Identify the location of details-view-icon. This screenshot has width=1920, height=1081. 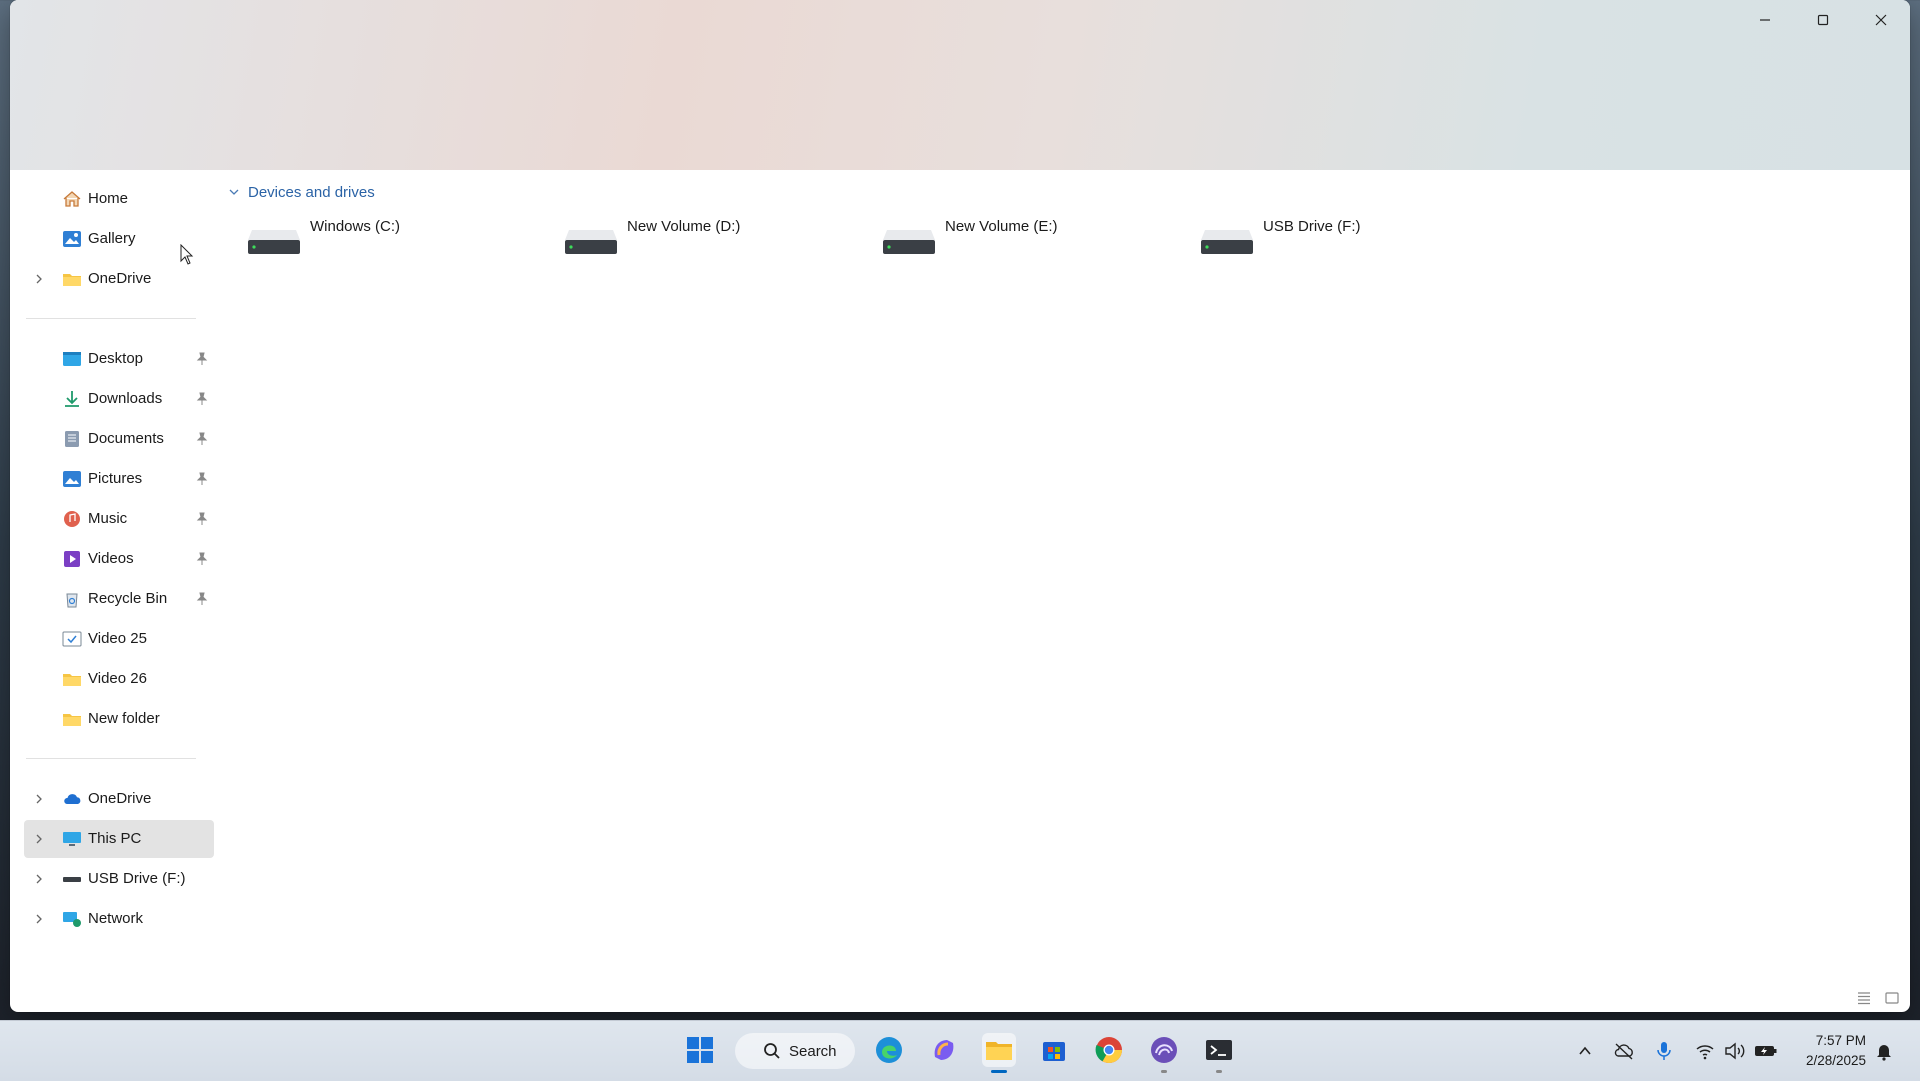
(1864, 998).